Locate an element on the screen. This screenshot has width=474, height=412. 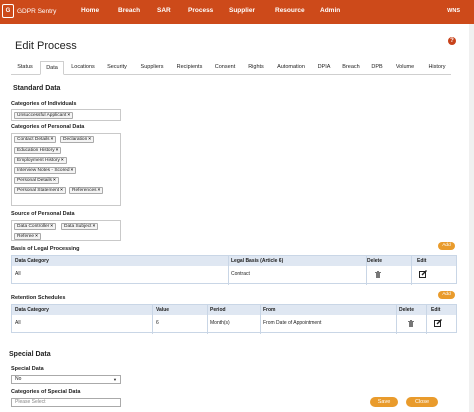
individuals-multiselect: Unsuccessful Applicant× is located at coordinates (66, 115).